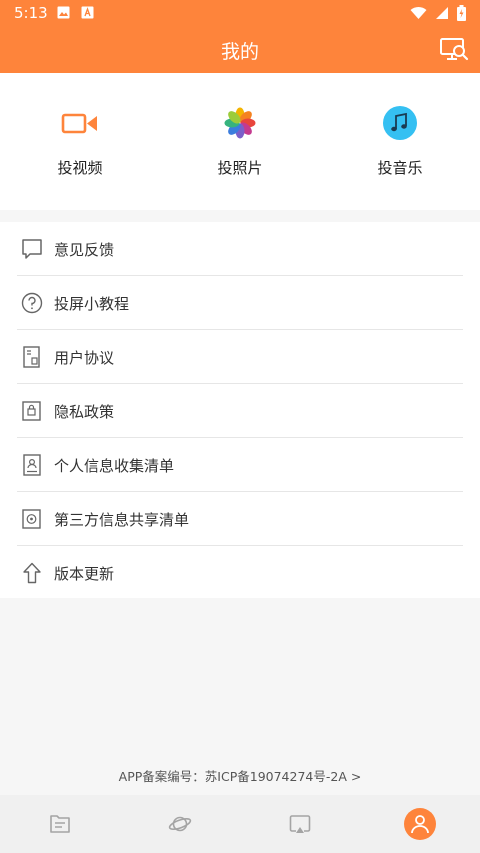 This screenshot has width=480, height=853. I want to click on music-note-icon, so click(400, 123).